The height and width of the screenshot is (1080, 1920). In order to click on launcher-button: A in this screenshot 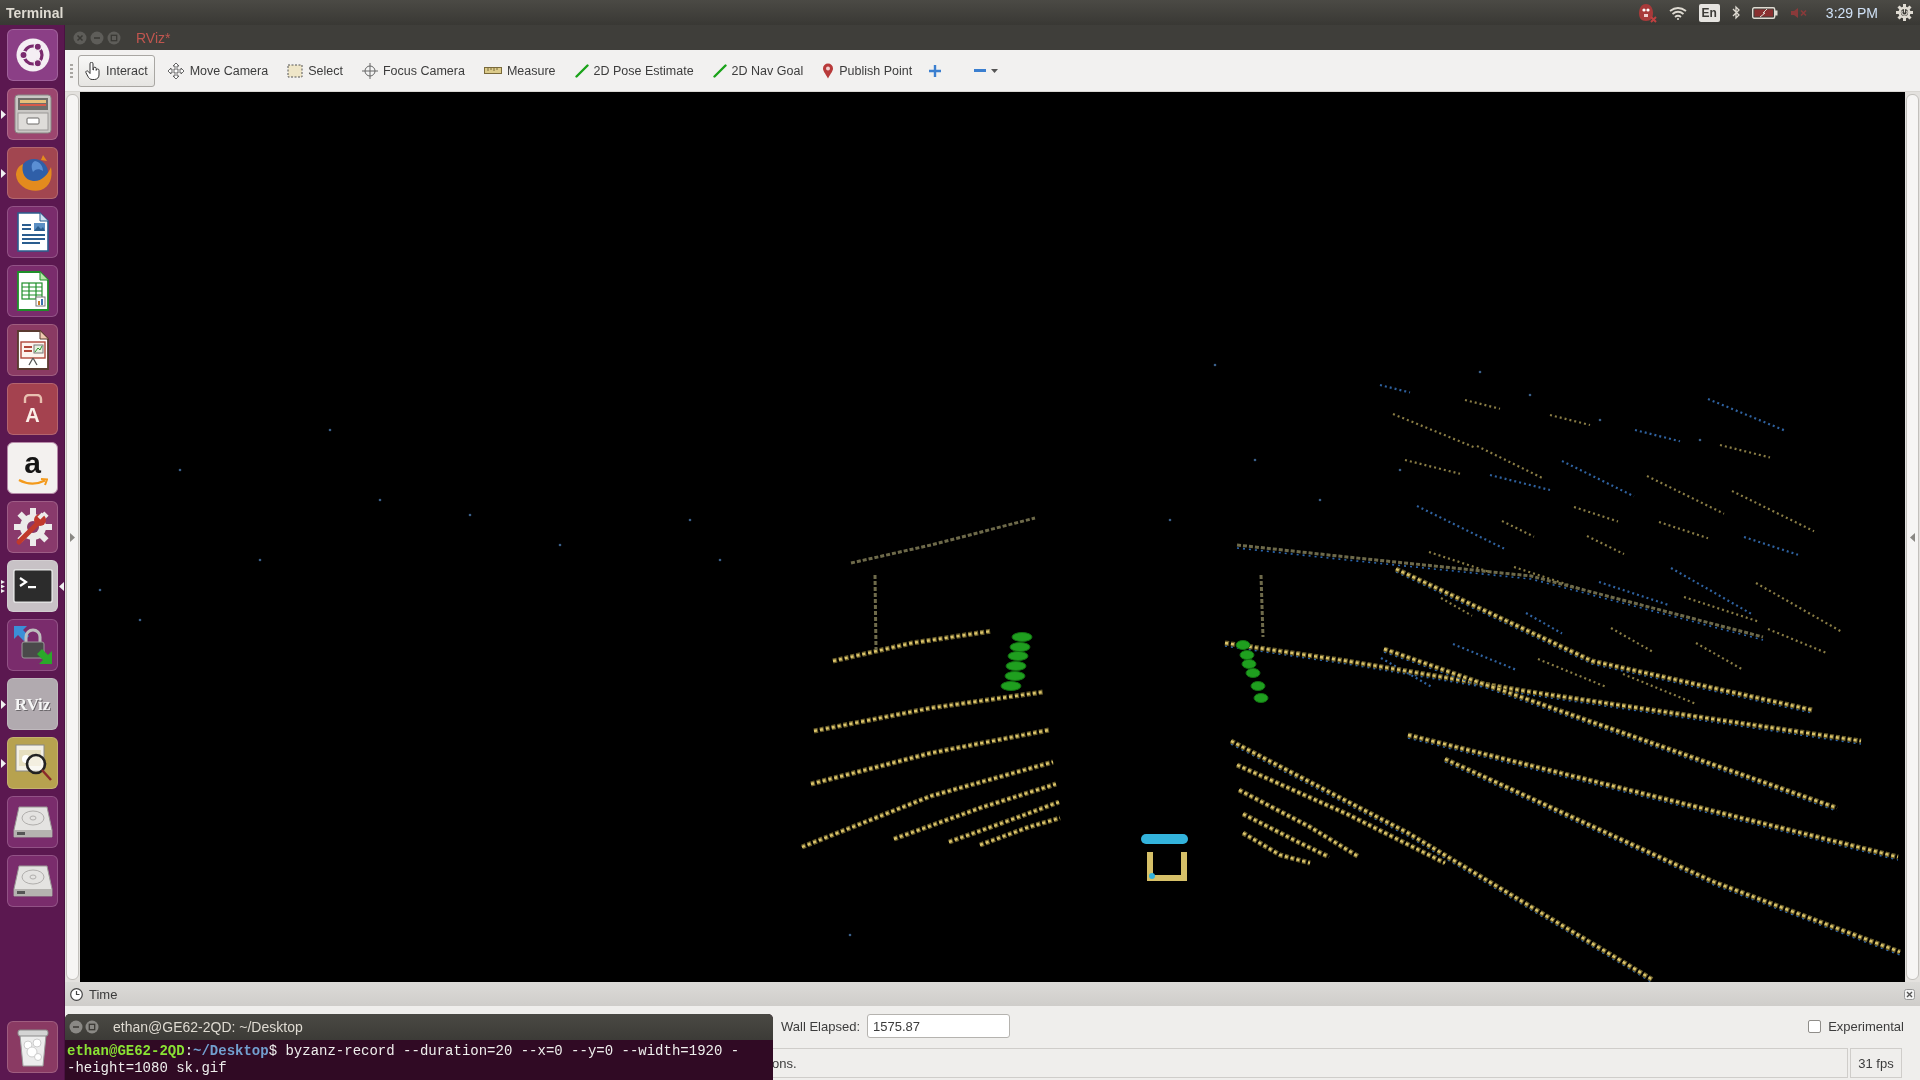, I will do `click(32, 409)`.